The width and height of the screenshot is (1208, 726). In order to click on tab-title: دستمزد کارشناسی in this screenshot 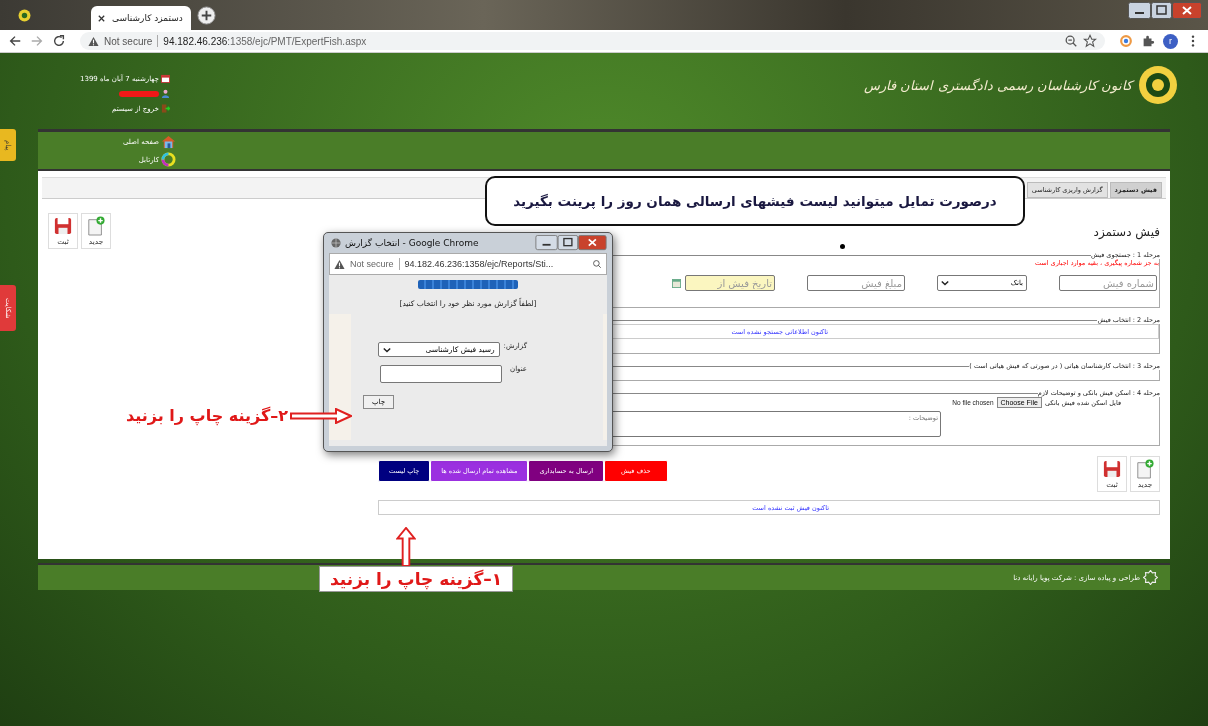, I will do `click(147, 18)`.